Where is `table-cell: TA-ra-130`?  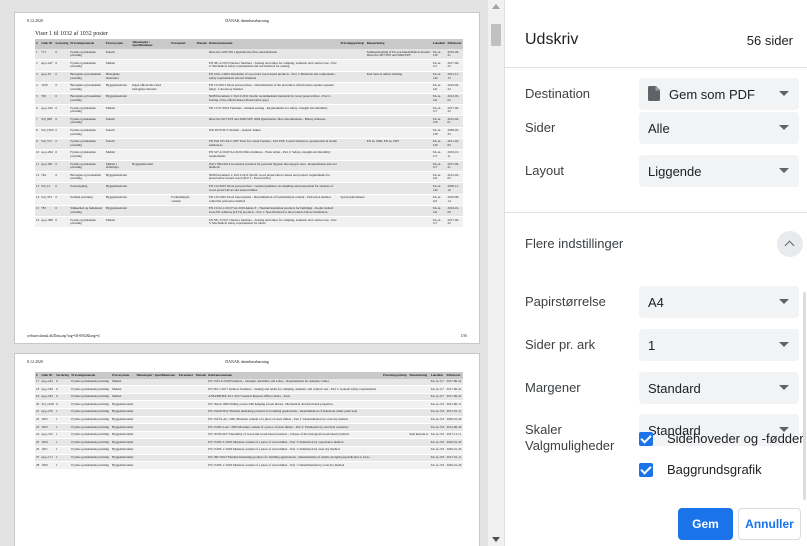
table-cell: TA-ra-130 is located at coordinates (439, 144).